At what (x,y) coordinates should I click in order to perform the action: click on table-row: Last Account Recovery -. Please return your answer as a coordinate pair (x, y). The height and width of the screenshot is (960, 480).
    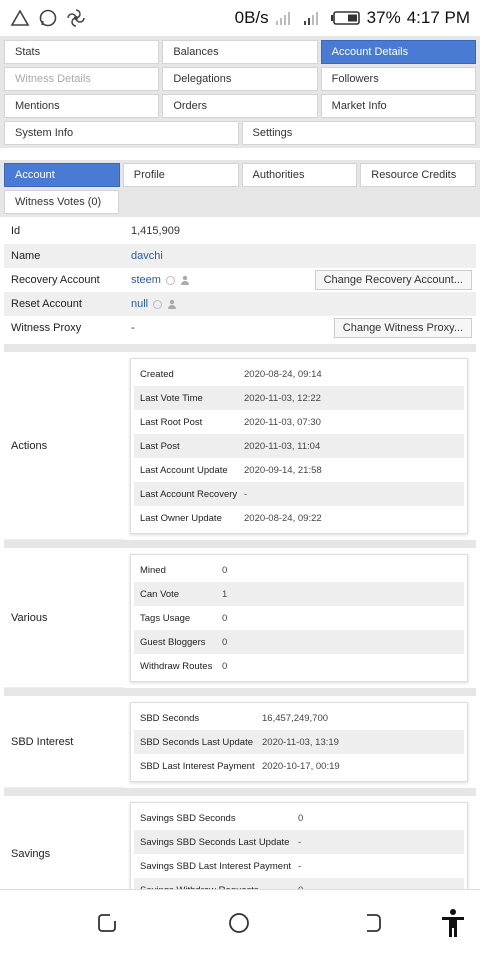
    Looking at the image, I should click on (299, 494).